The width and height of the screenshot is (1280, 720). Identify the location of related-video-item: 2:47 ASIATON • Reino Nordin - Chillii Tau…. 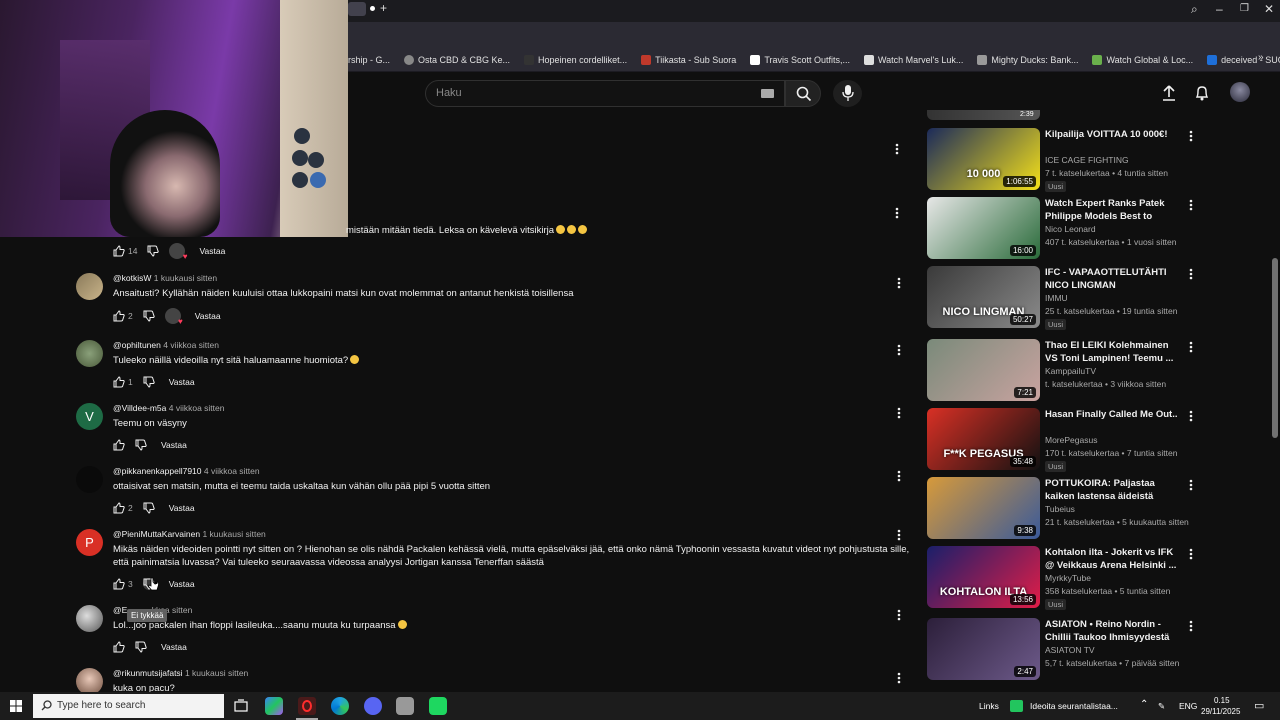
(1062, 649).